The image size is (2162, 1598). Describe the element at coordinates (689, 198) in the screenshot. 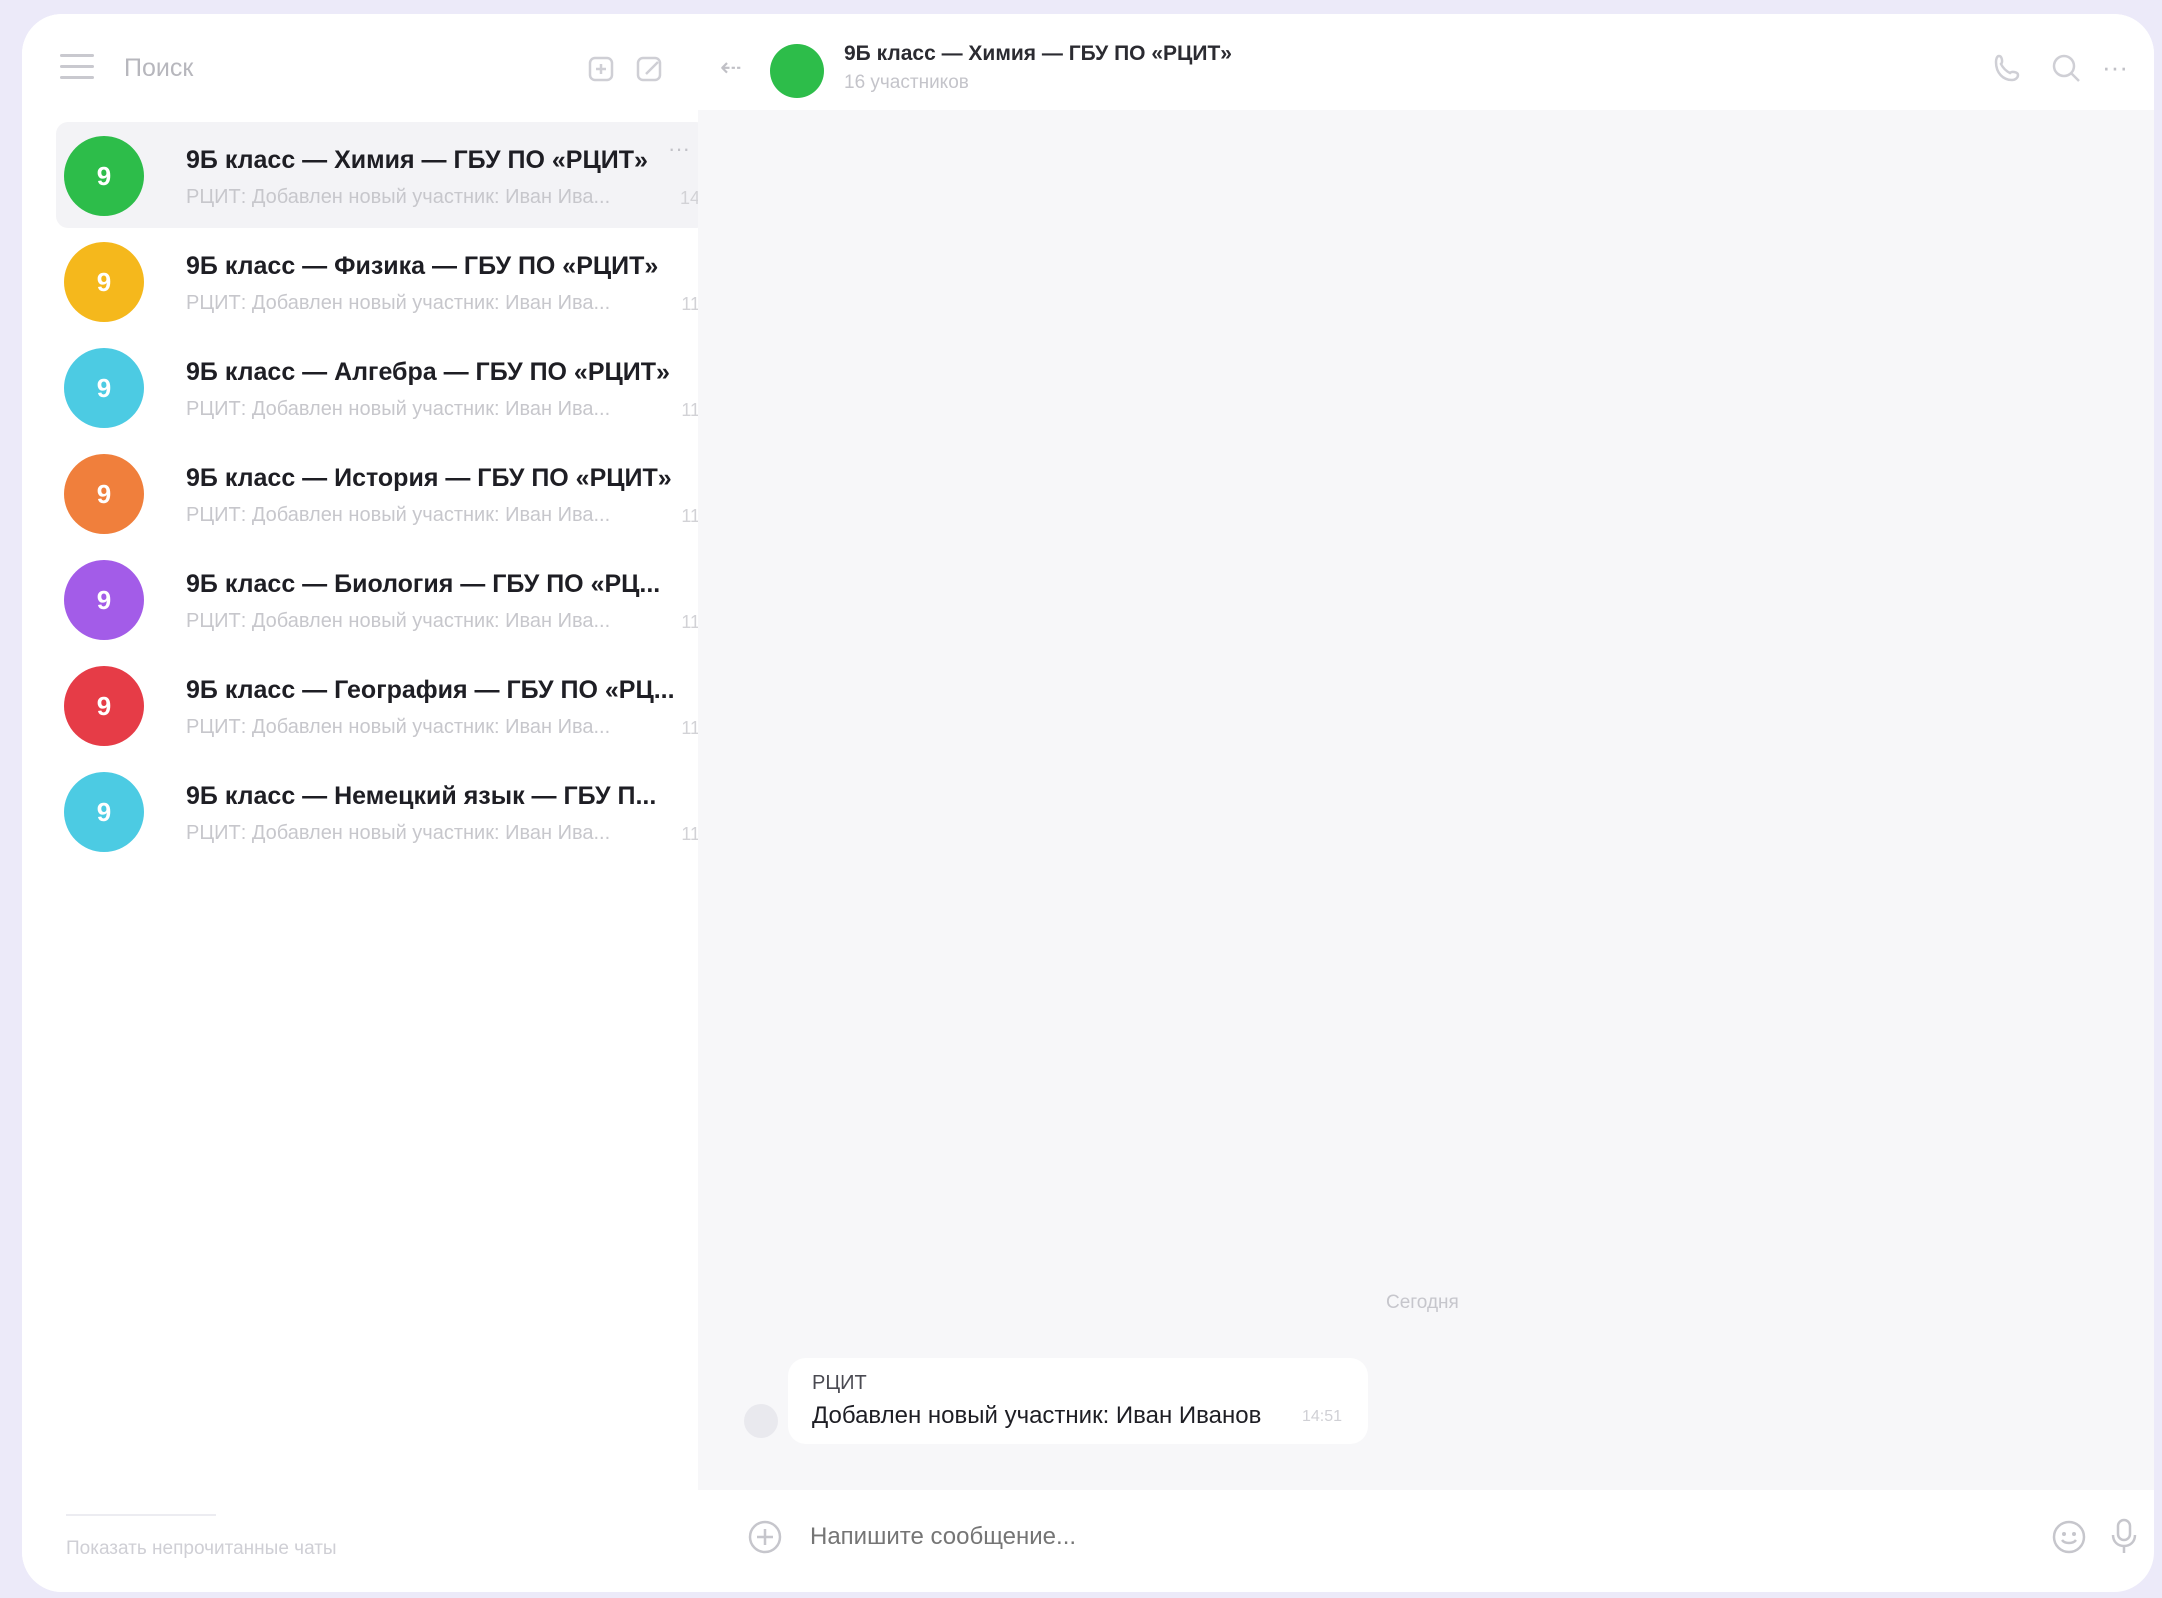

I see `chat-time: 14` at that location.